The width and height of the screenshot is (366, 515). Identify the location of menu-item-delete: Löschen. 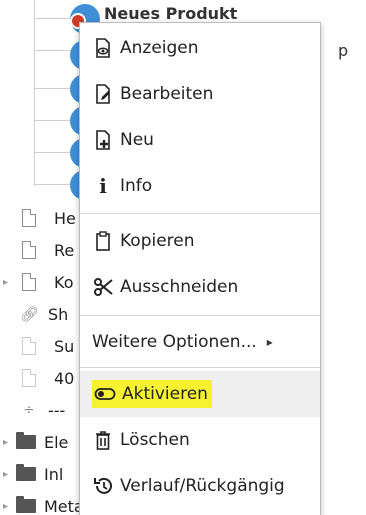
(200, 440).